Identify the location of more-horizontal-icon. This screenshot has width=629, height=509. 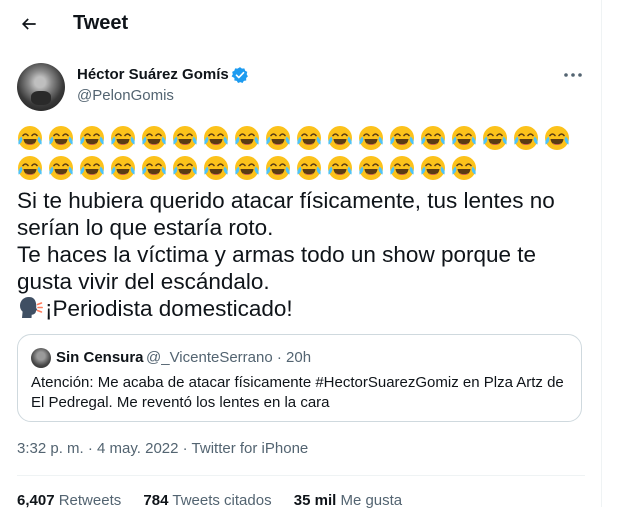
(573, 75).